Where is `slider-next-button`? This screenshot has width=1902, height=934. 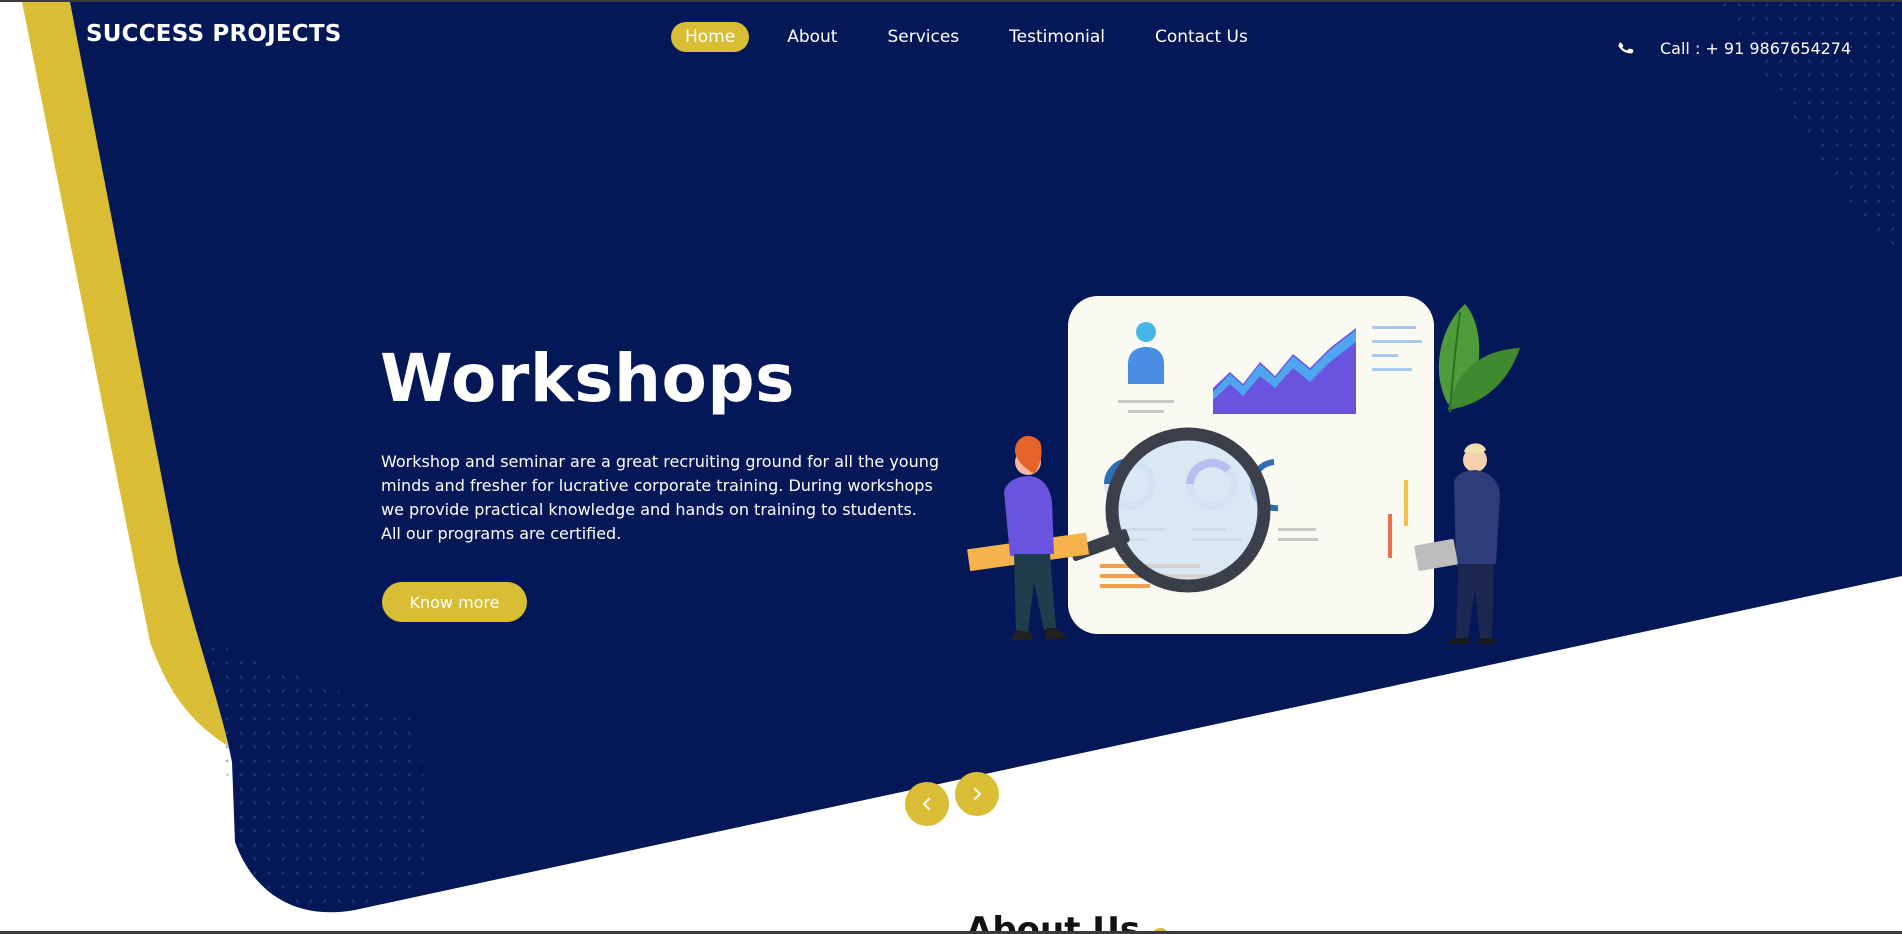
slider-next-button is located at coordinates (977, 794).